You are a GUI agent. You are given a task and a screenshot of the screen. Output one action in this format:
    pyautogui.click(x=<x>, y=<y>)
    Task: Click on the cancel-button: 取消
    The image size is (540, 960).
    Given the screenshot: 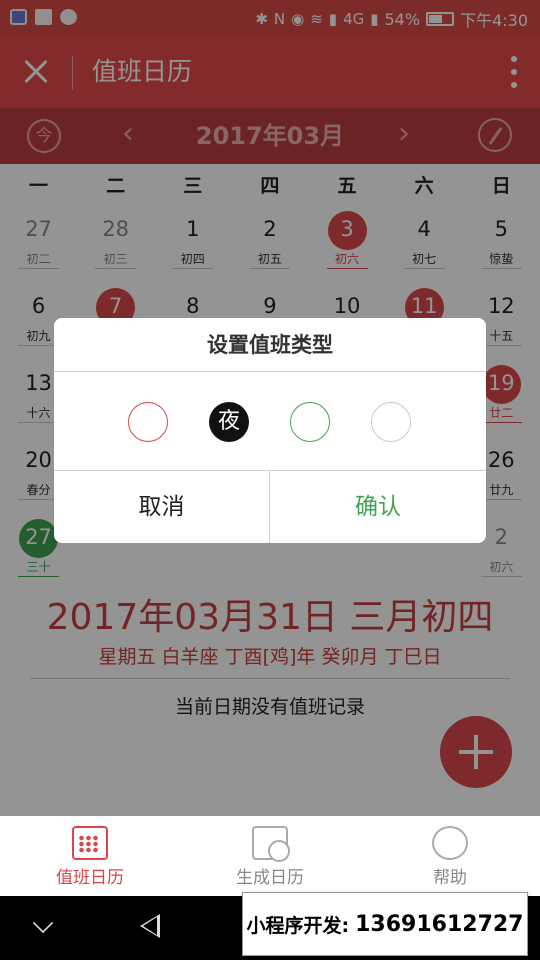 What is the action you would take?
    pyautogui.click(x=162, y=507)
    